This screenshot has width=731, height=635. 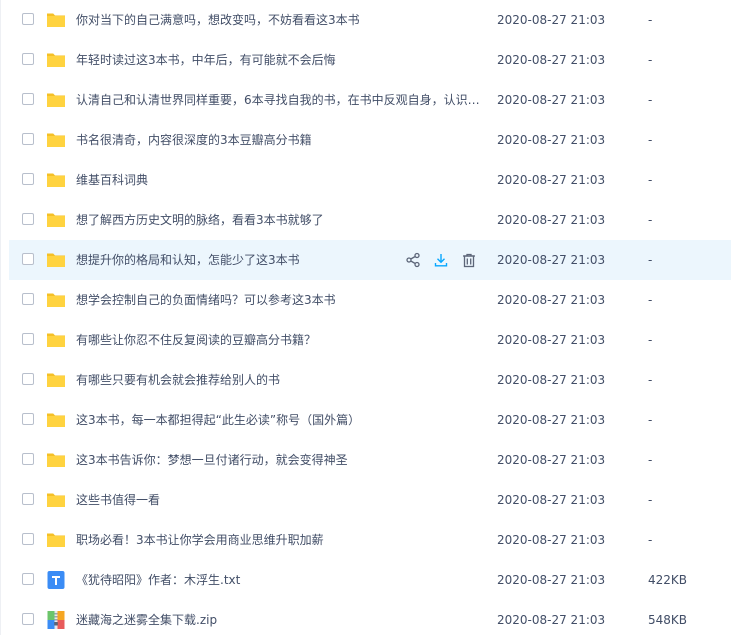 What do you see at coordinates (278, 420) in the screenshot?
I see `file-name: 这3本书，每一本都担得起“此生必读”称号（国外篇）` at bounding box center [278, 420].